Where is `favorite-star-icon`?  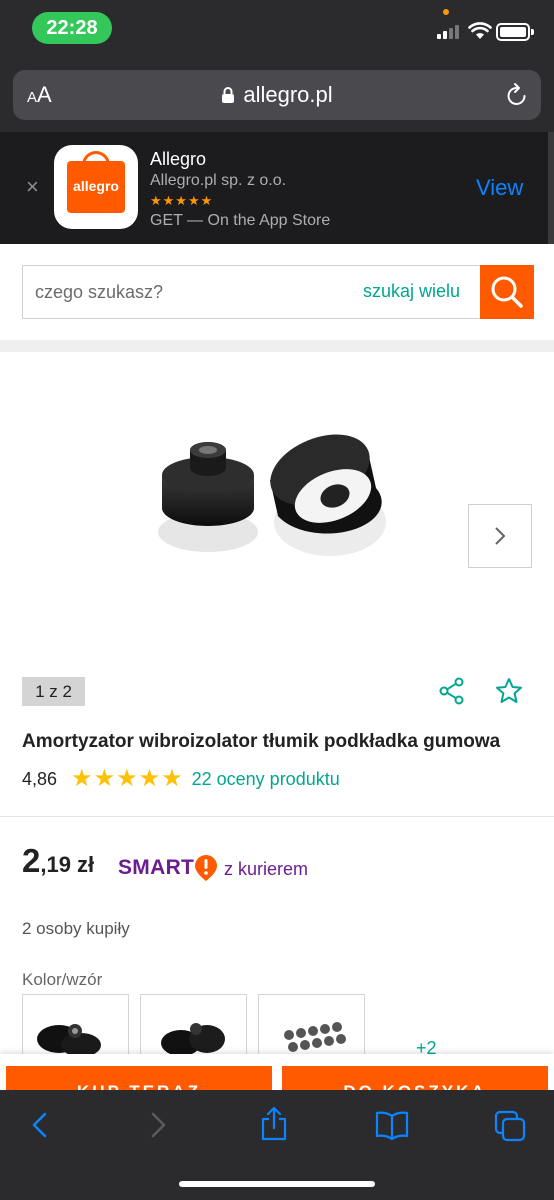 favorite-star-icon is located at coordinates (509, 691).